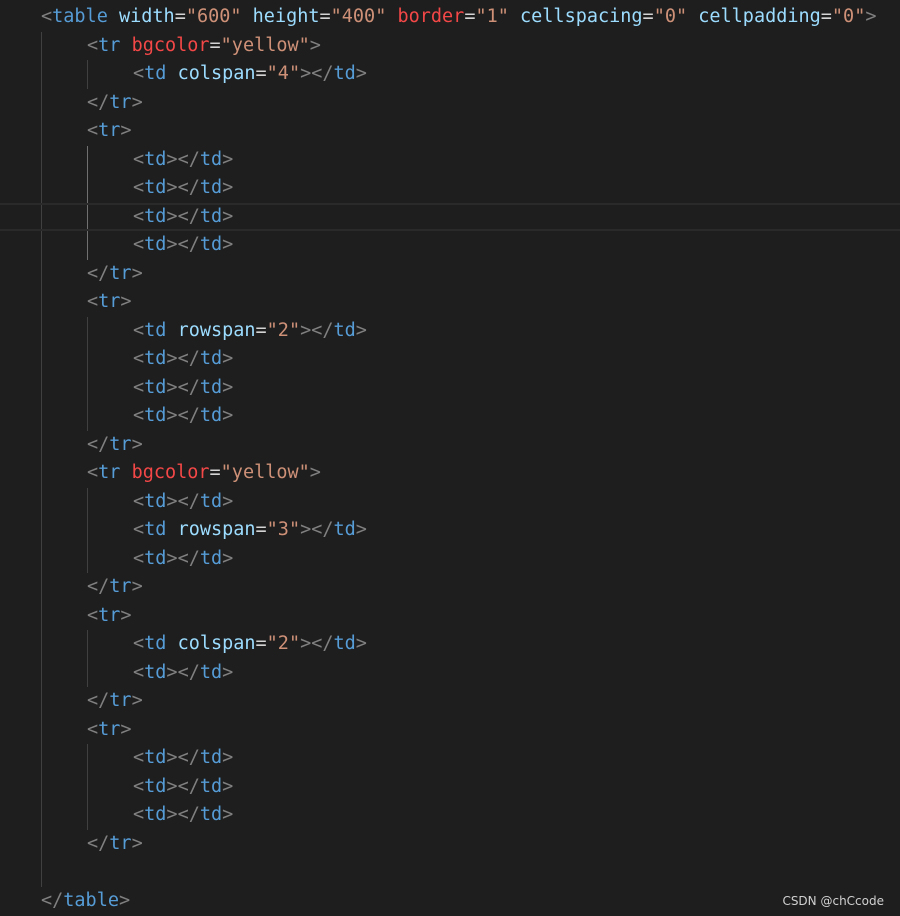  What do you see at coordinates (450, 530) in the screenshot?
I see `code-line: <td rowspan="3"></td>` at bounding box center [450, 530].